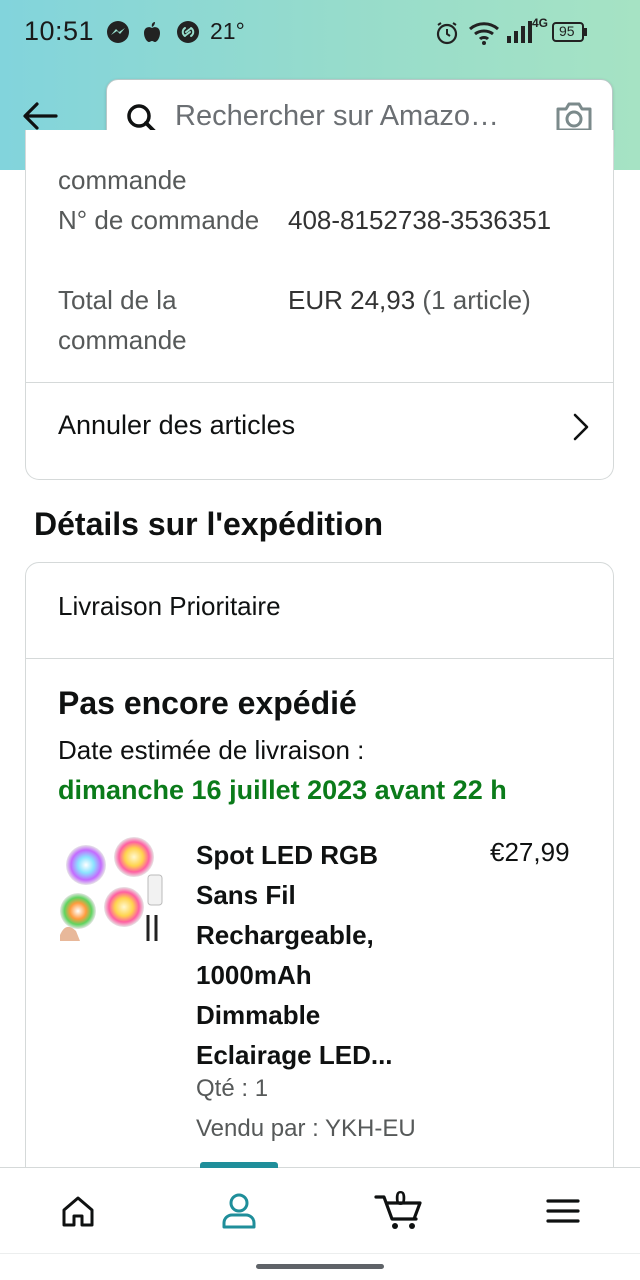  Describe the element at coordinates (188, 34) in the screenshot. I see `shazam-icon` at that location.